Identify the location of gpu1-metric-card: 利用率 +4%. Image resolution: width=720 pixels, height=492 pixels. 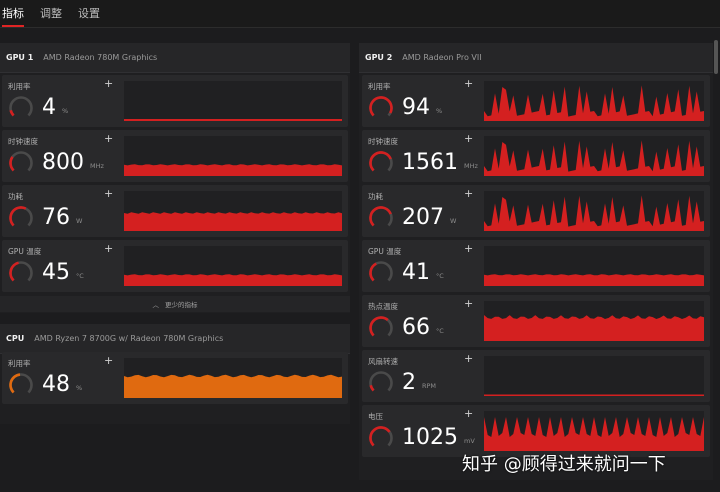
(175, 101).